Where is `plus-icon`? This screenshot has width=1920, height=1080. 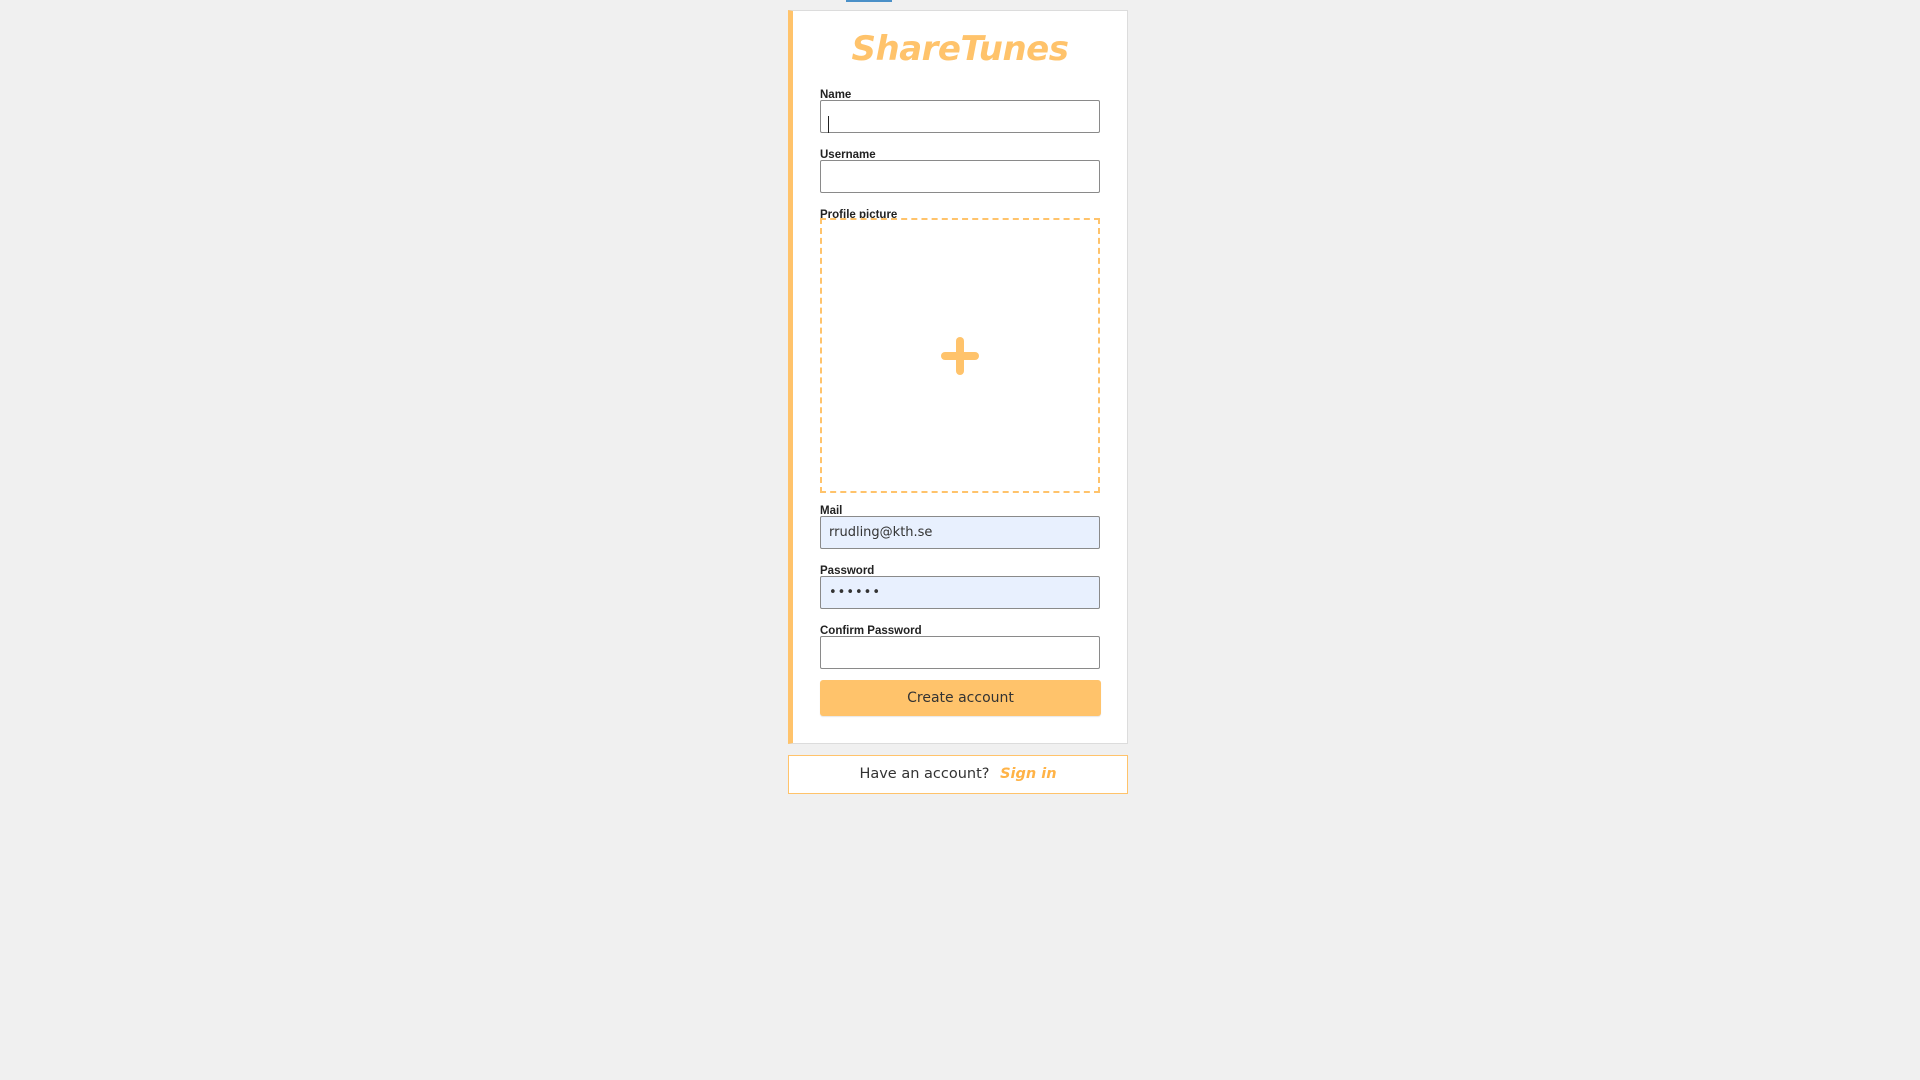
plus-icon is located at coordinates (960, 355).